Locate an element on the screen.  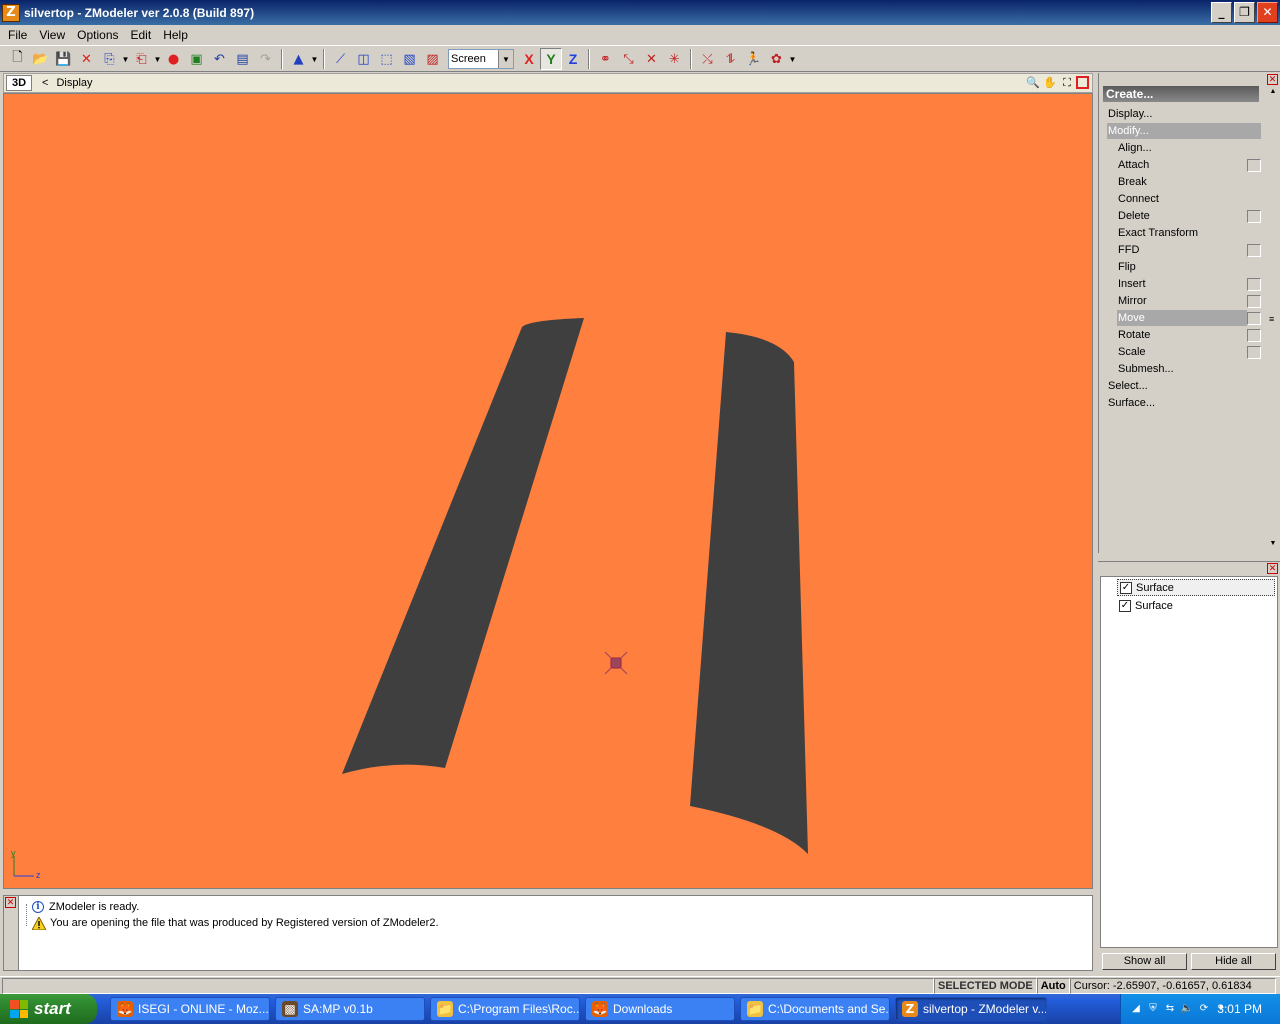
record-icon: ● is located at coordinates (173, 59).